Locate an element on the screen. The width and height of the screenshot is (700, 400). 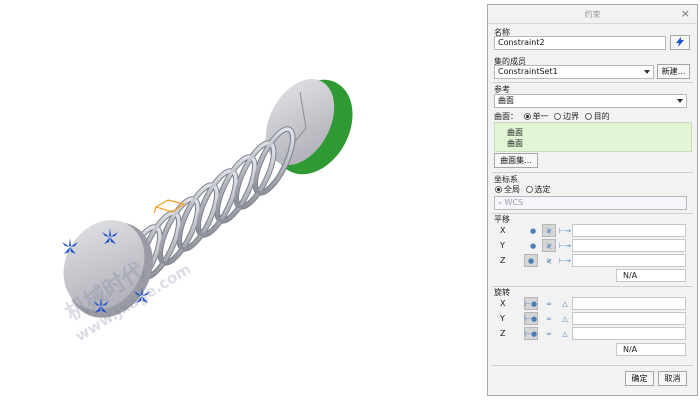
radio-intent is located at coordinates (588, 116).